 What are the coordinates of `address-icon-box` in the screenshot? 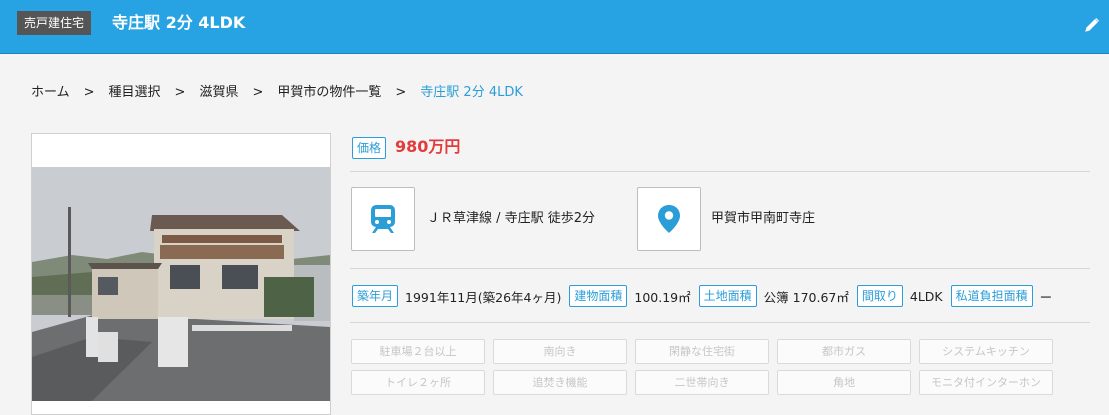 It's located at (669, 219).